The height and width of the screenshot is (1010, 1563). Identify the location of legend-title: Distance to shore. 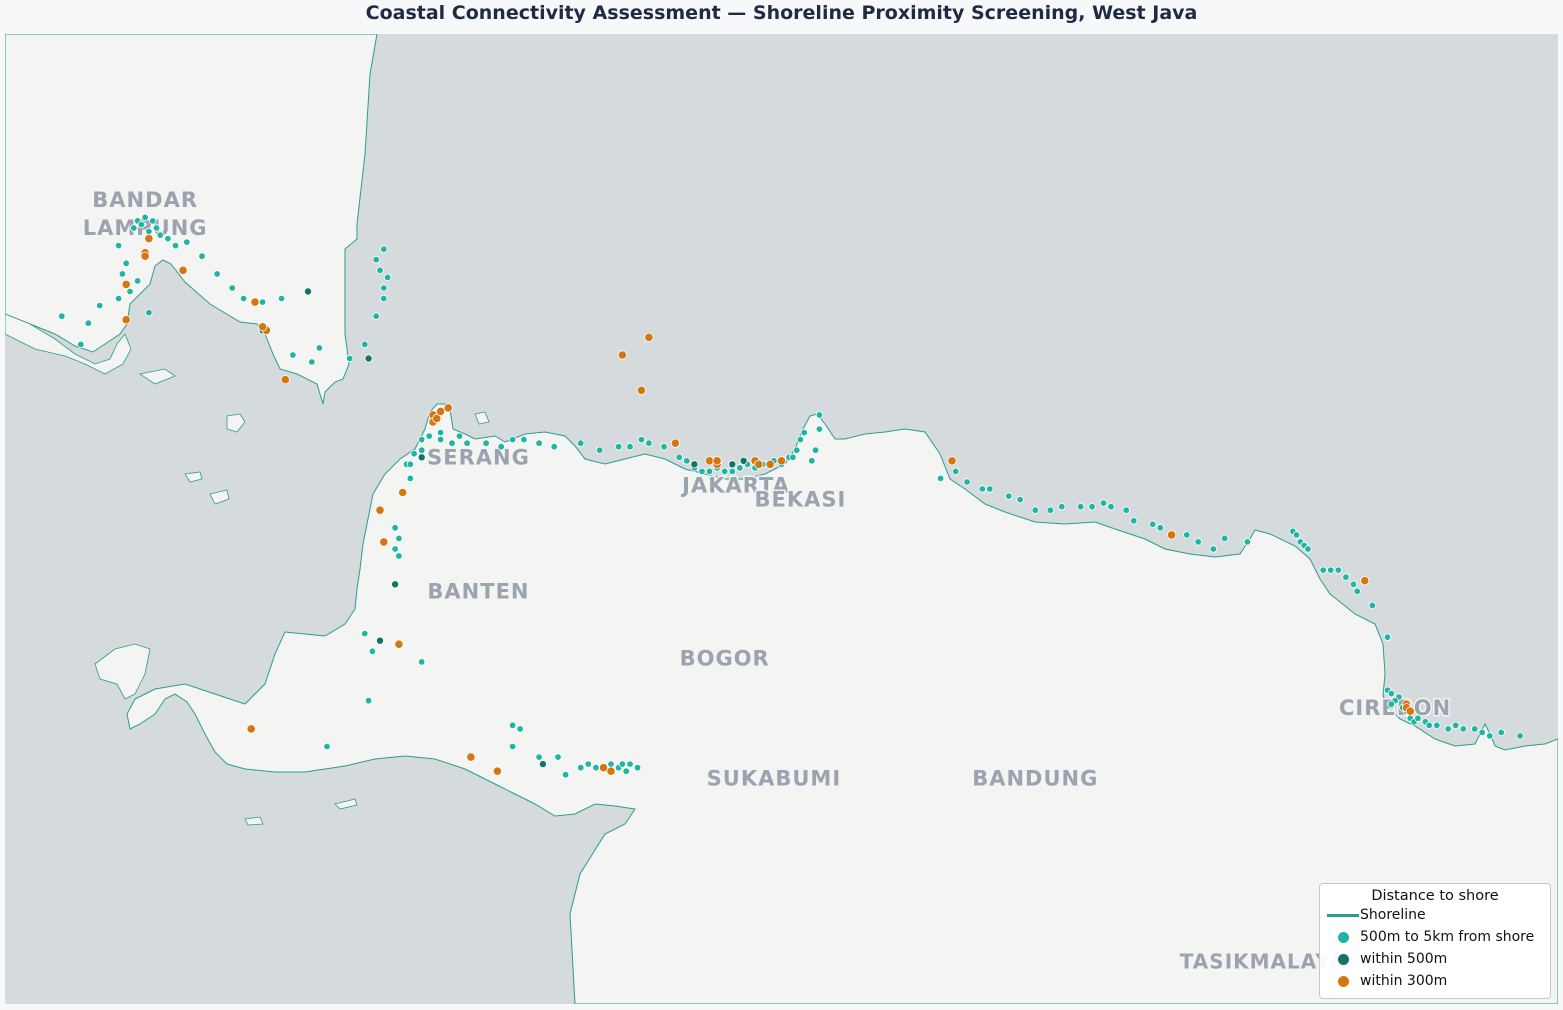
(1435, 896).